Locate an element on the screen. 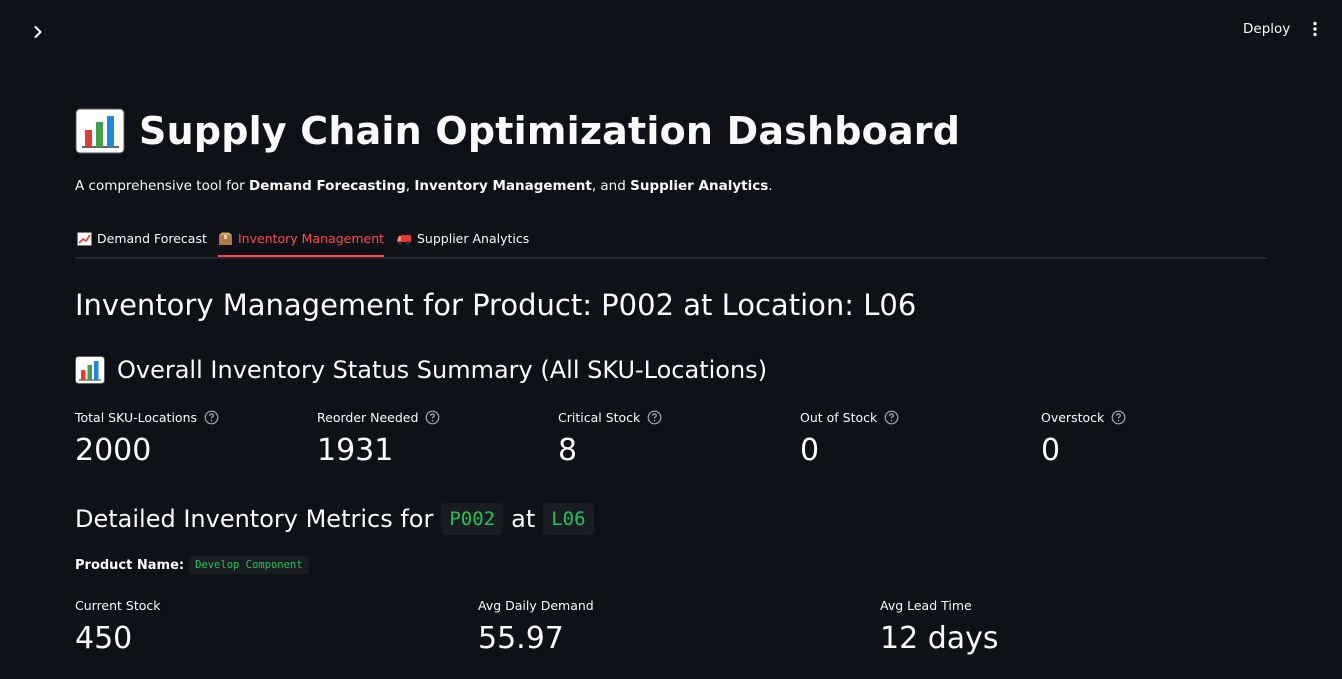 Image resolution: width=1342 pixels, height=679 pixels. metric-label: Current Stock is located at coordinates (118, 605).